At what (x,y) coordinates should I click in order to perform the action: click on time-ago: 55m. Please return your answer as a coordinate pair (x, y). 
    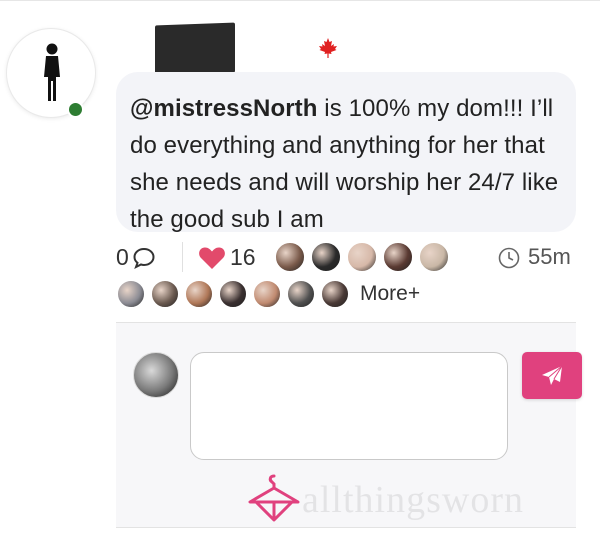
    Looking at the image, I should click on (549, 256).